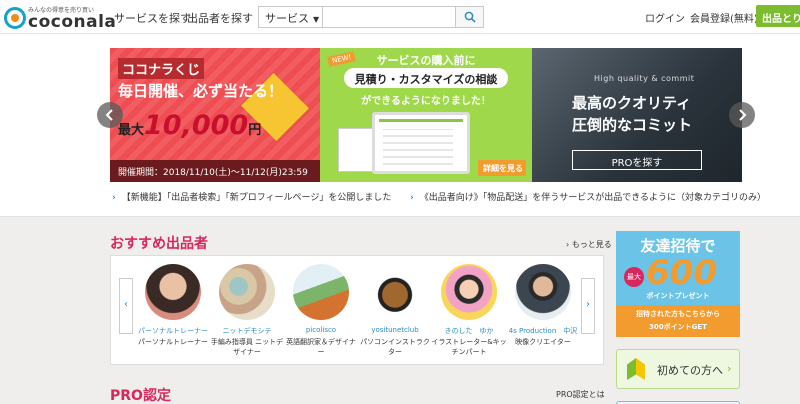 This screenshot has width=800, height=404. I want to click on coconala-logo: みんなの得意を売り買い coconala, so click(60, 18).